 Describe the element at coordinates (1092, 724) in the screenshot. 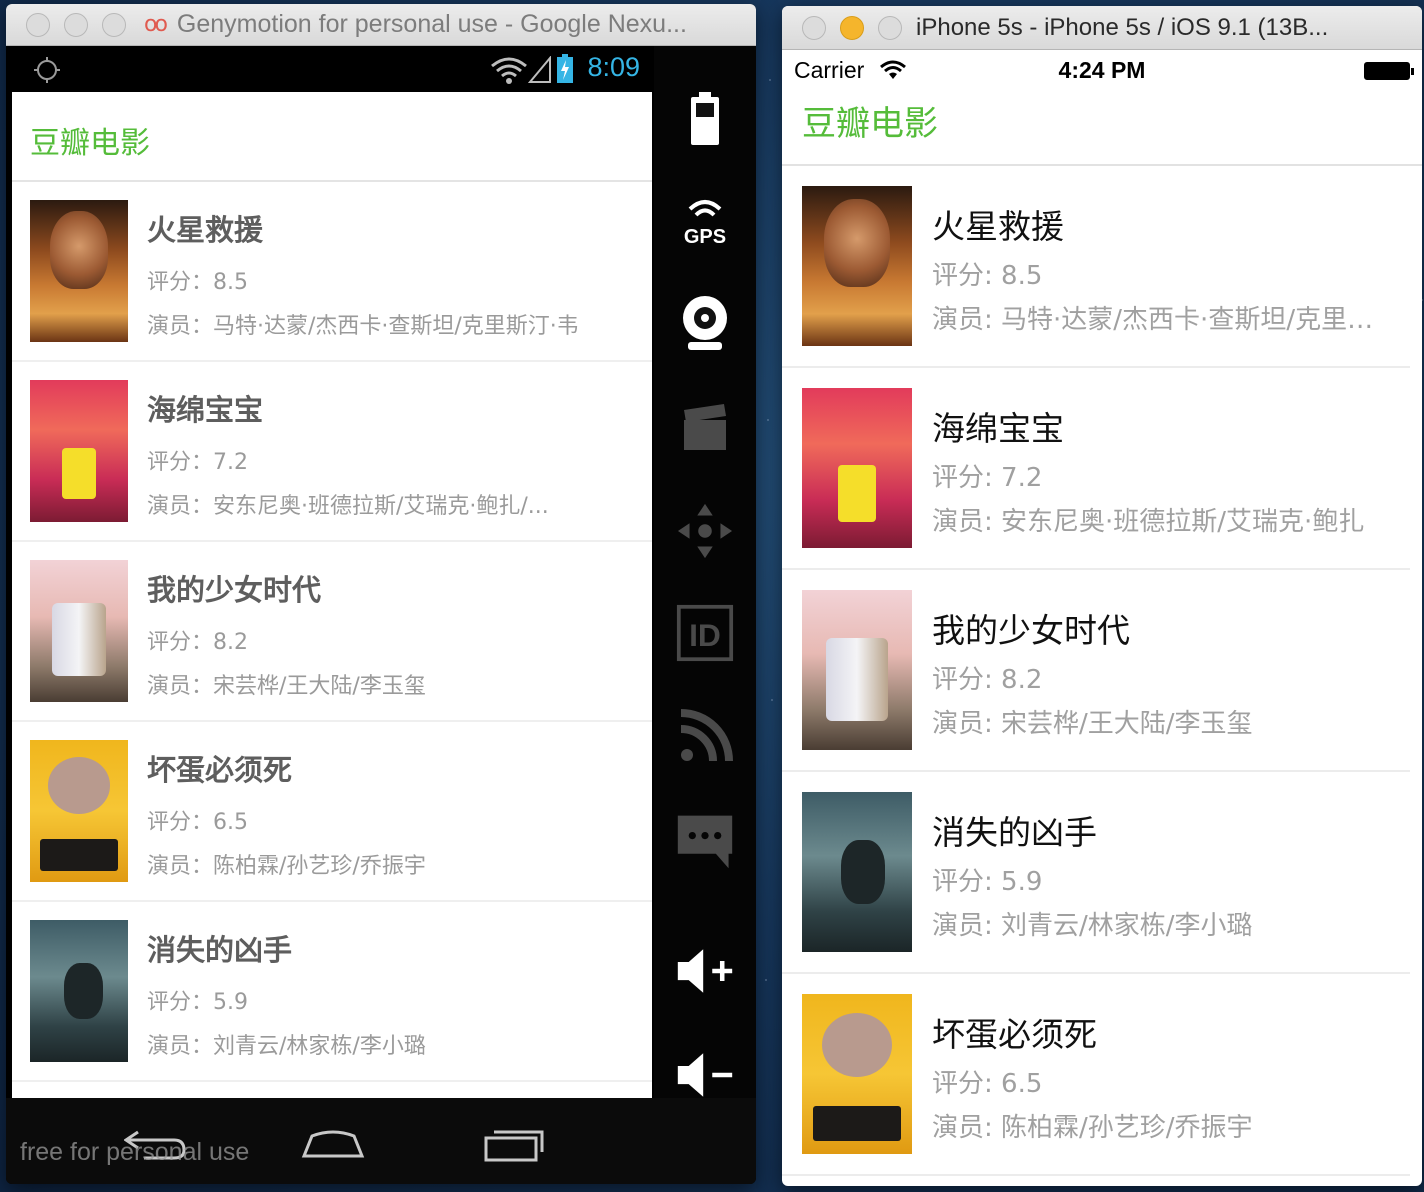

I see `movie-cast: 演员: 宋芸桦/王大陆/李玉玺` at that location.